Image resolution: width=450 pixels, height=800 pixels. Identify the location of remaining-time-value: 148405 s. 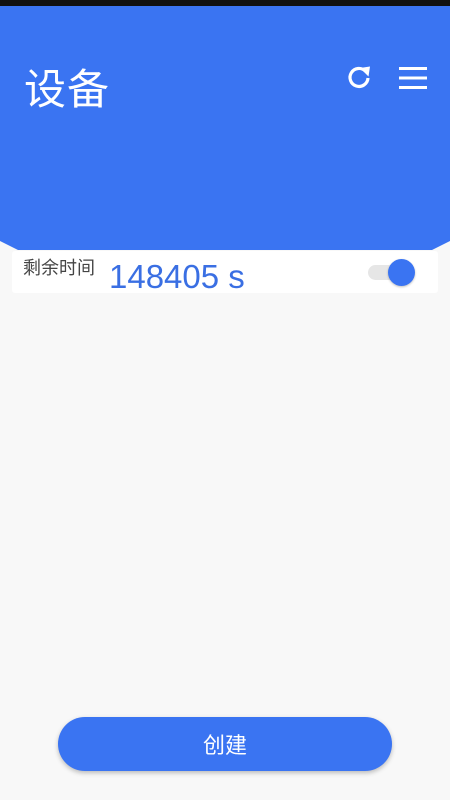
(177, 276).